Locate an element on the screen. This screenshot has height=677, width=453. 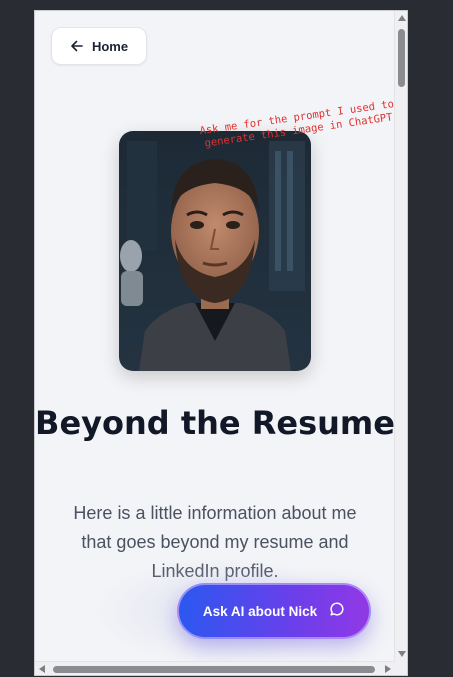
scroll-right-icon is located at coordinates (388, 669).